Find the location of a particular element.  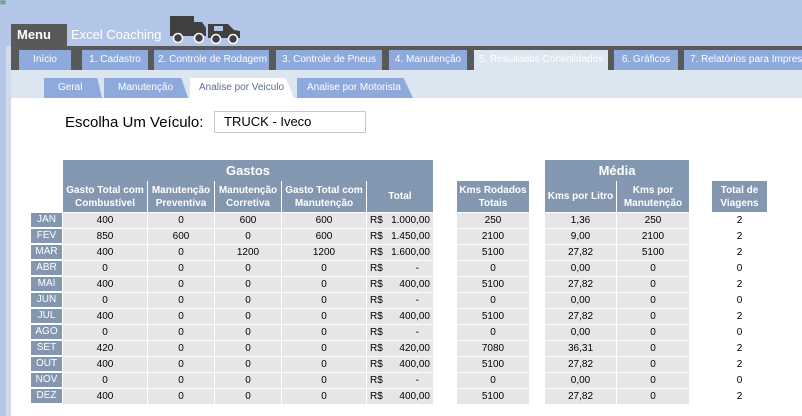

subtab-manutencao: Manutenção is located at coordinates (146, 88).